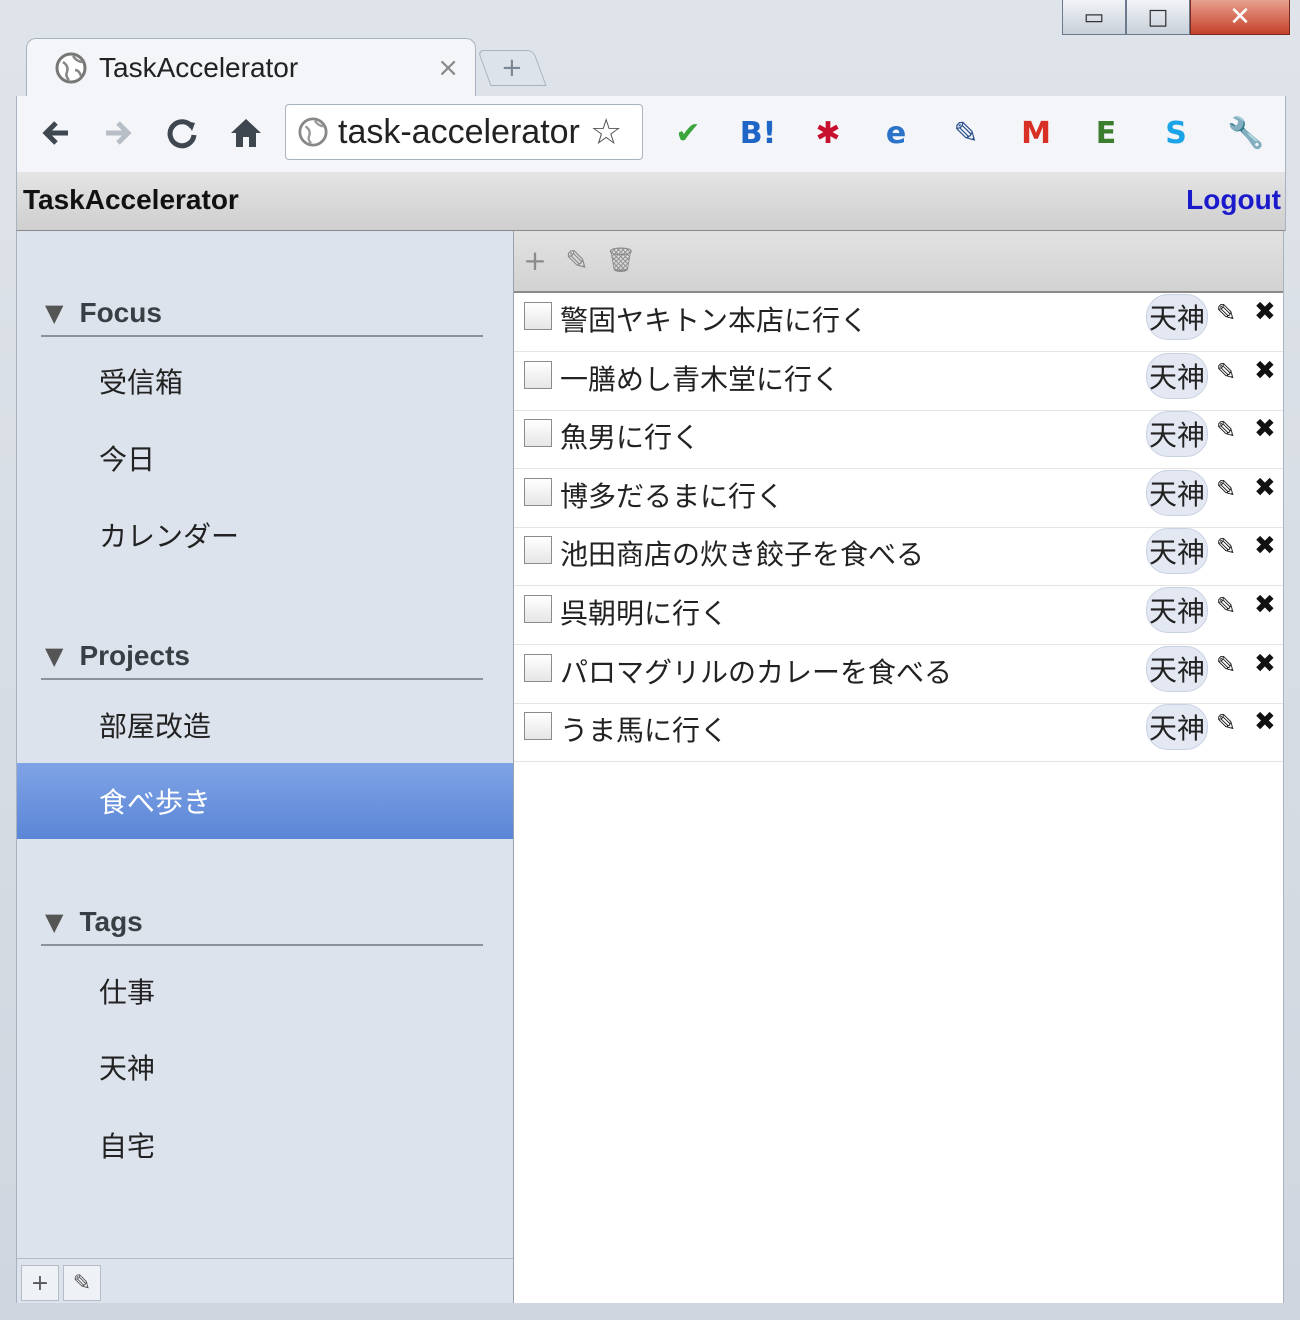 The width and height of the screenshot is (1300, 1320). Describe the element at coordinates (246, 133) in the screenshot. I see `home-button` at that location.